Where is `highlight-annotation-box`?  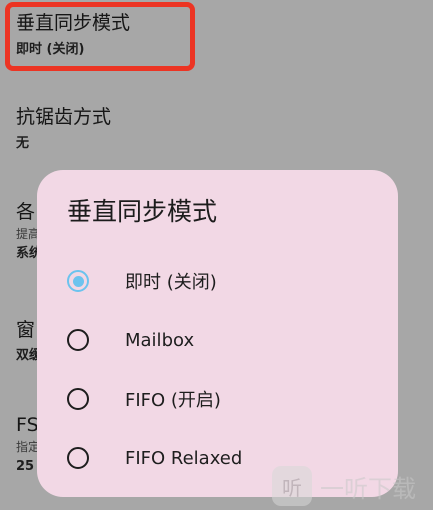 highlight-annotation-box is located at coordinates (100, 36).